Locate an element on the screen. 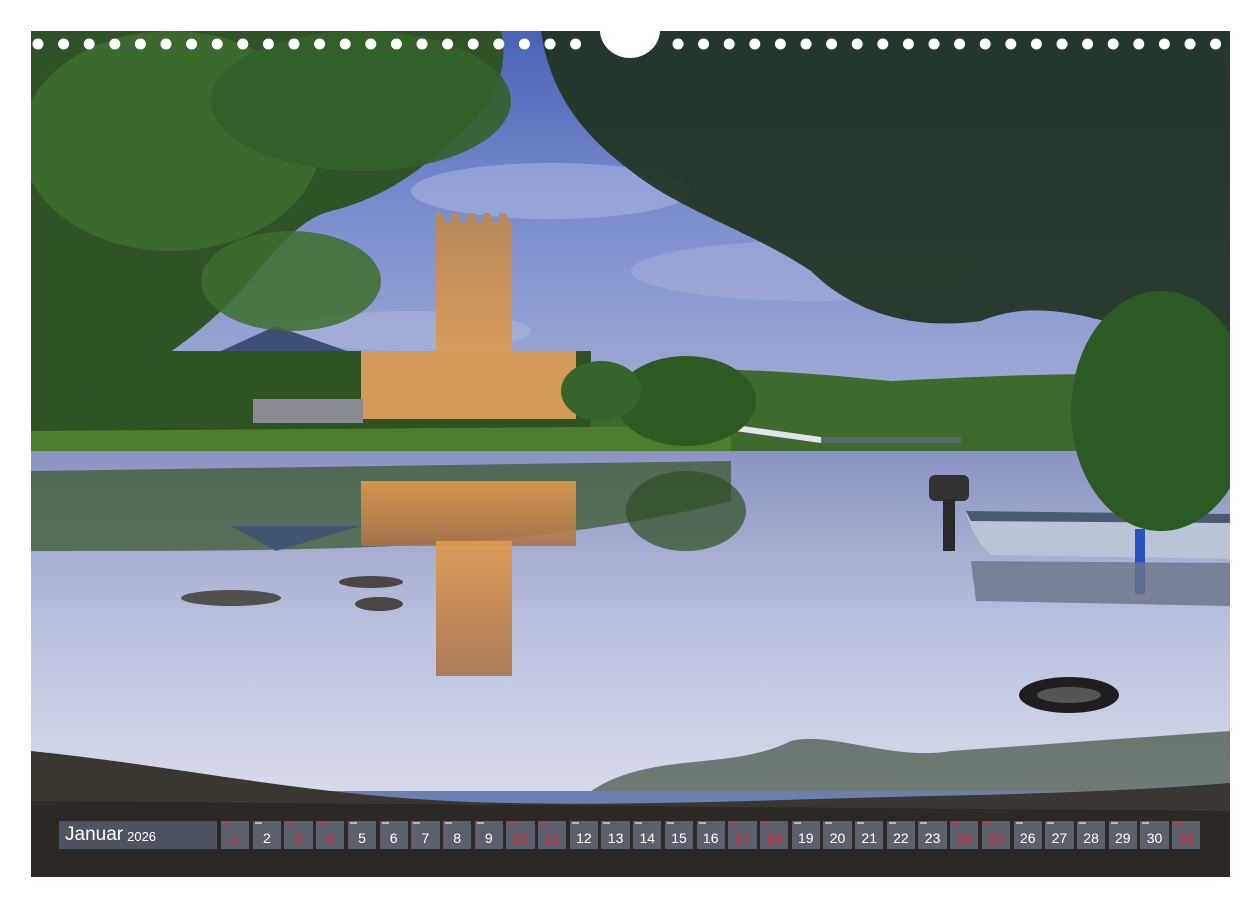 Image resolution: width=1260 pixels, height=908 pixels. day-cell: 3 is located at coordinates (298, 835).